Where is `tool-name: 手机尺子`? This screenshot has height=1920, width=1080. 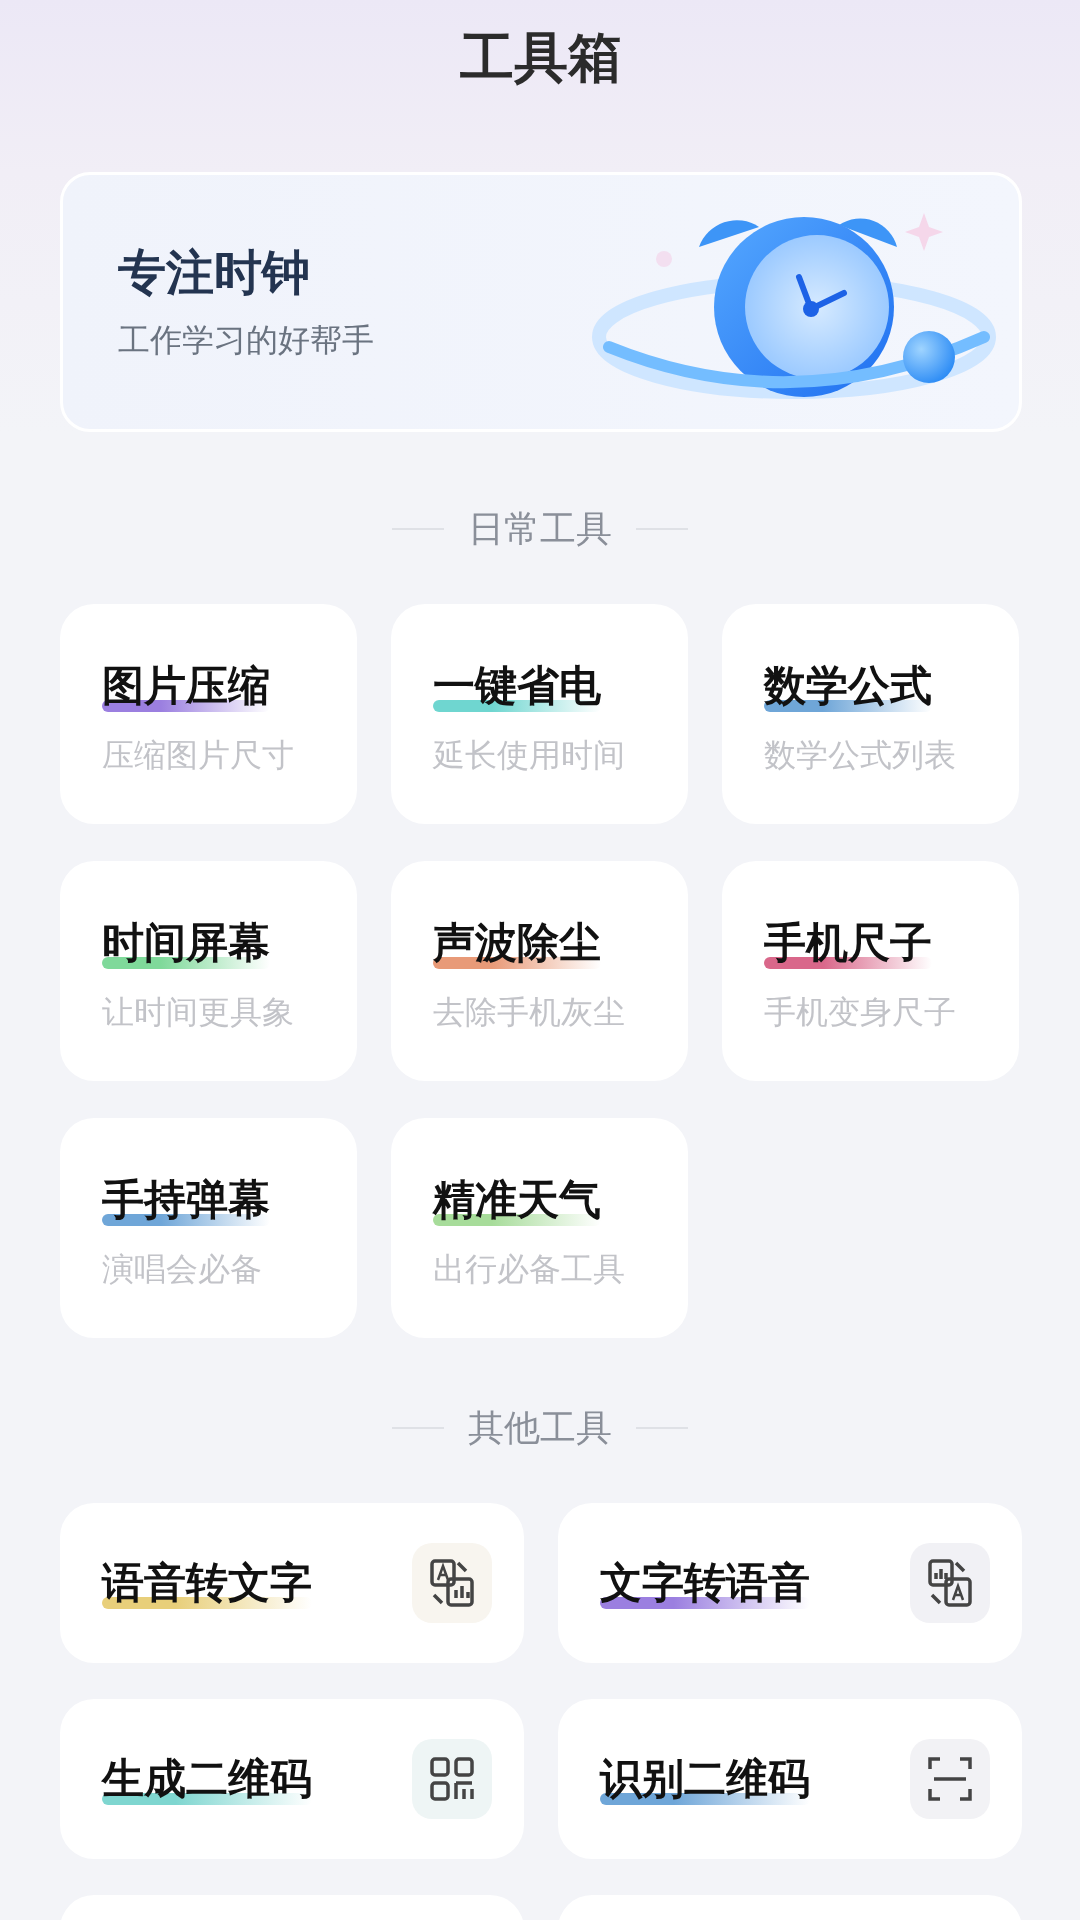 tool-name: 手机尺子 is located at coordinates (848, 942).